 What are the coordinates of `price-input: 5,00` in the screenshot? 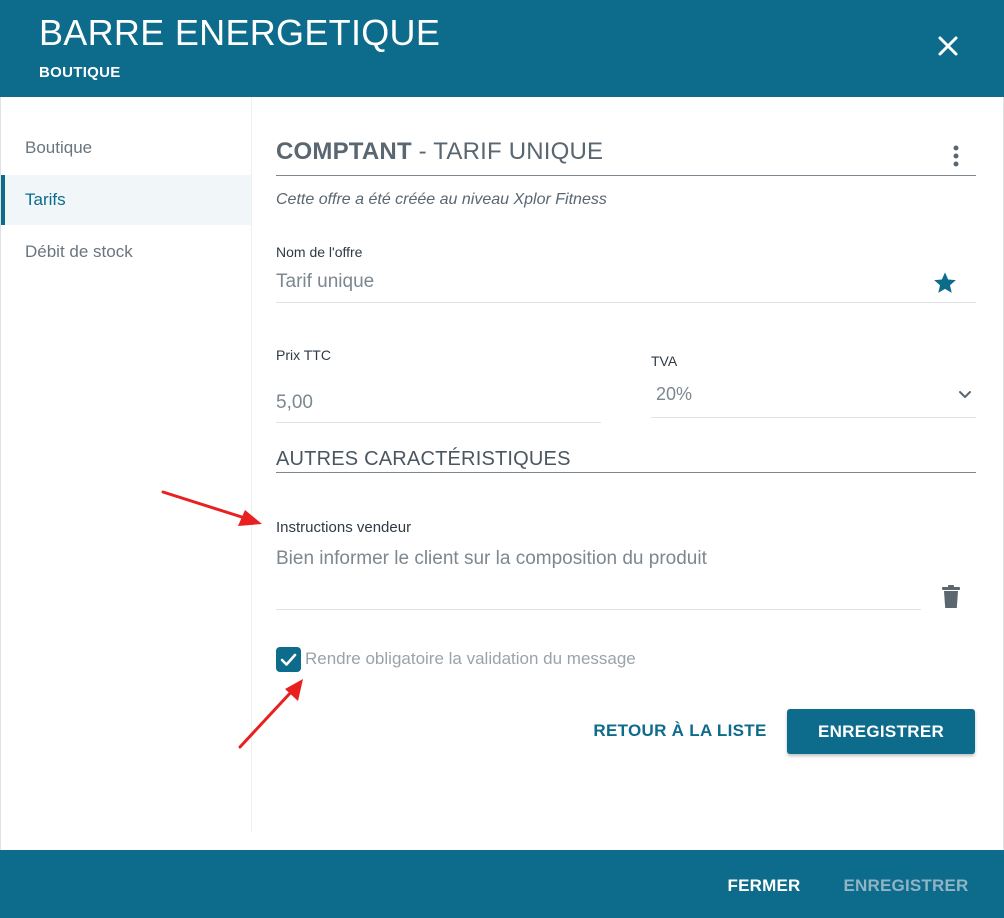 It's located at (294, 403).